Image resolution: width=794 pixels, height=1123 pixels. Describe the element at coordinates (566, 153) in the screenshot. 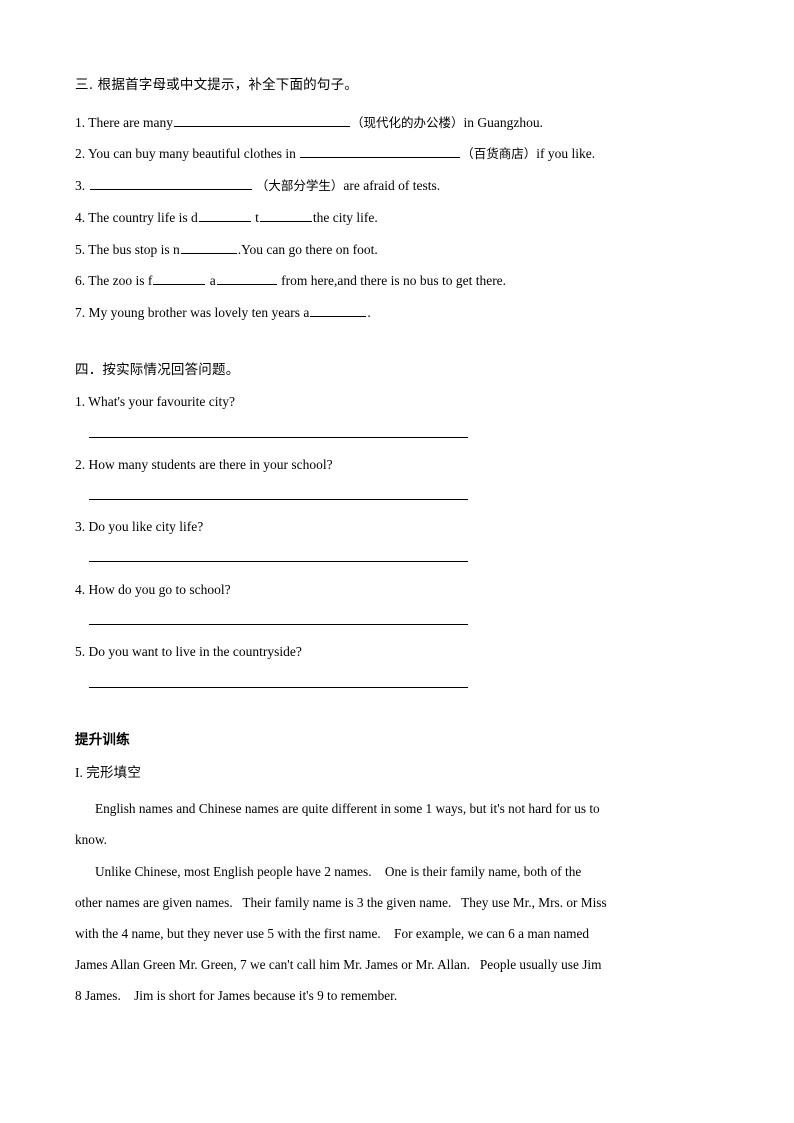

I see `item-text-after: if you like.` at that location.